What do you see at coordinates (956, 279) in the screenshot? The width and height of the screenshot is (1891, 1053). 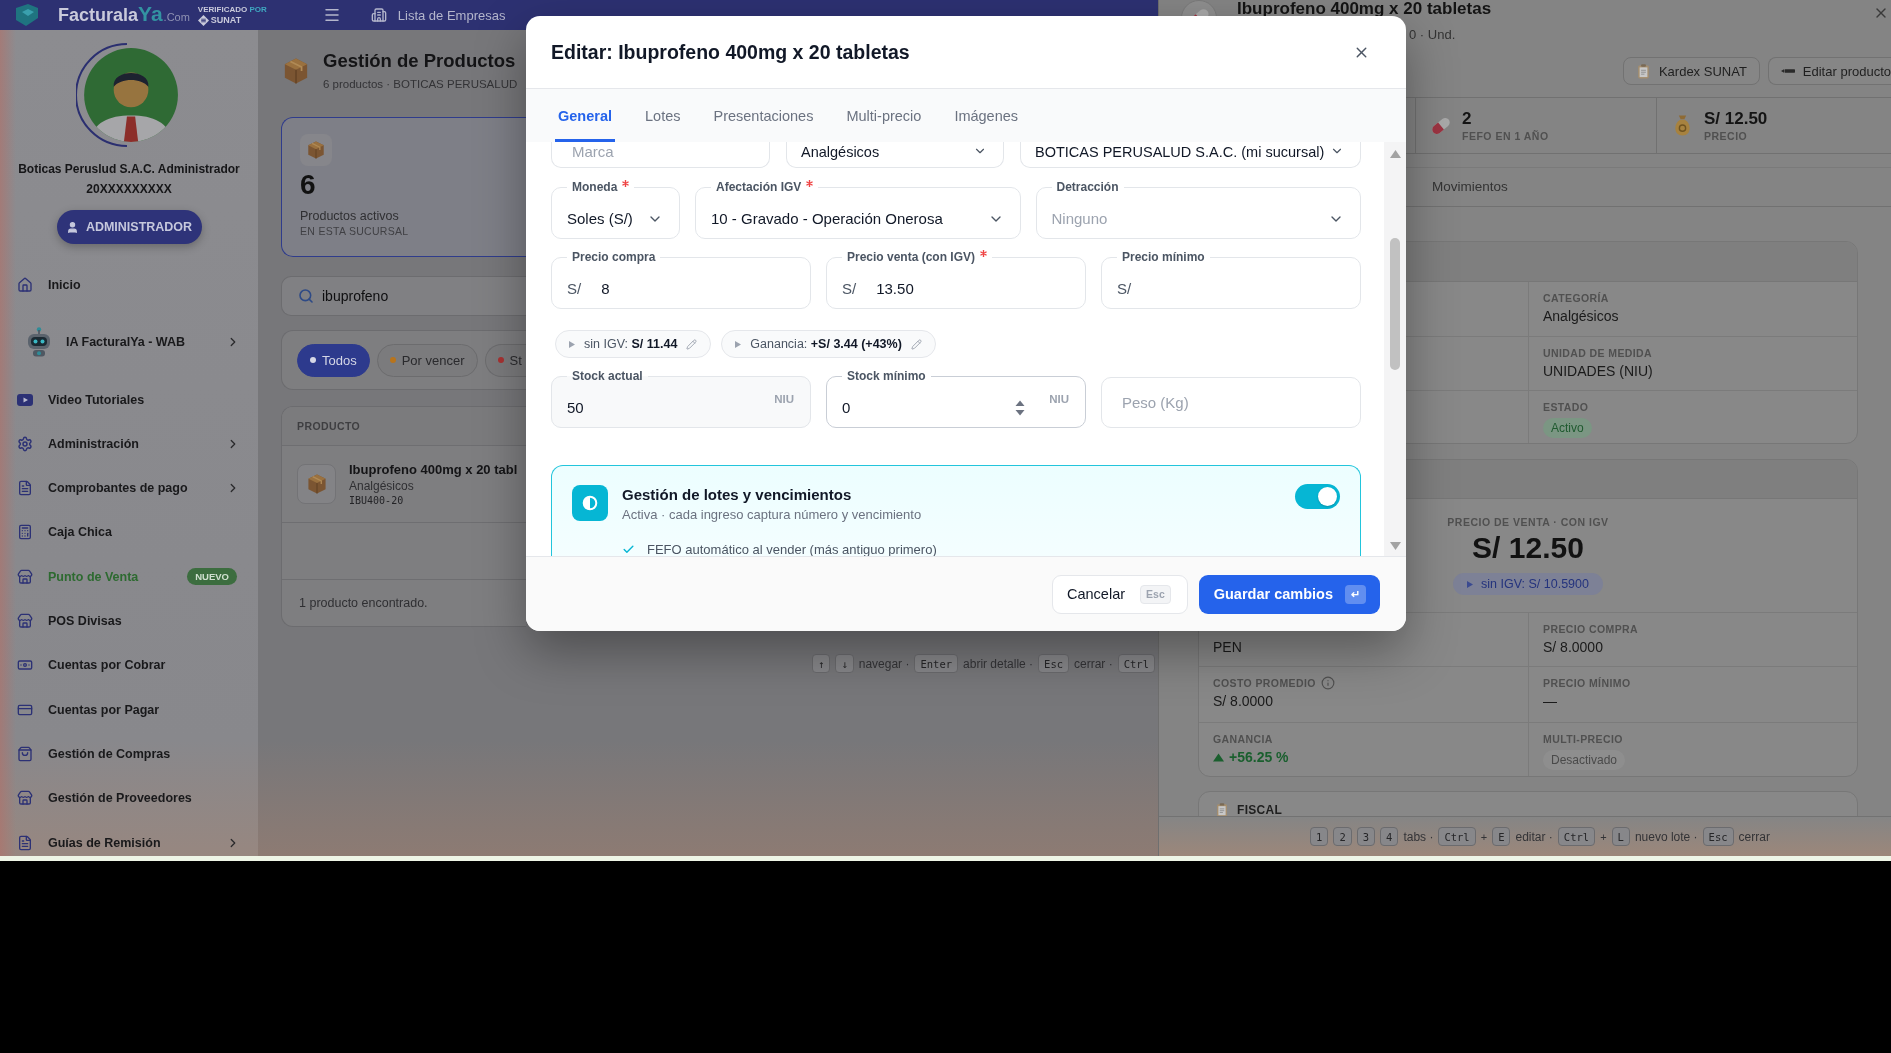 I see `input-field: Precio venta (con IGV) S/ 13.50` at bounding box center [956, 279].